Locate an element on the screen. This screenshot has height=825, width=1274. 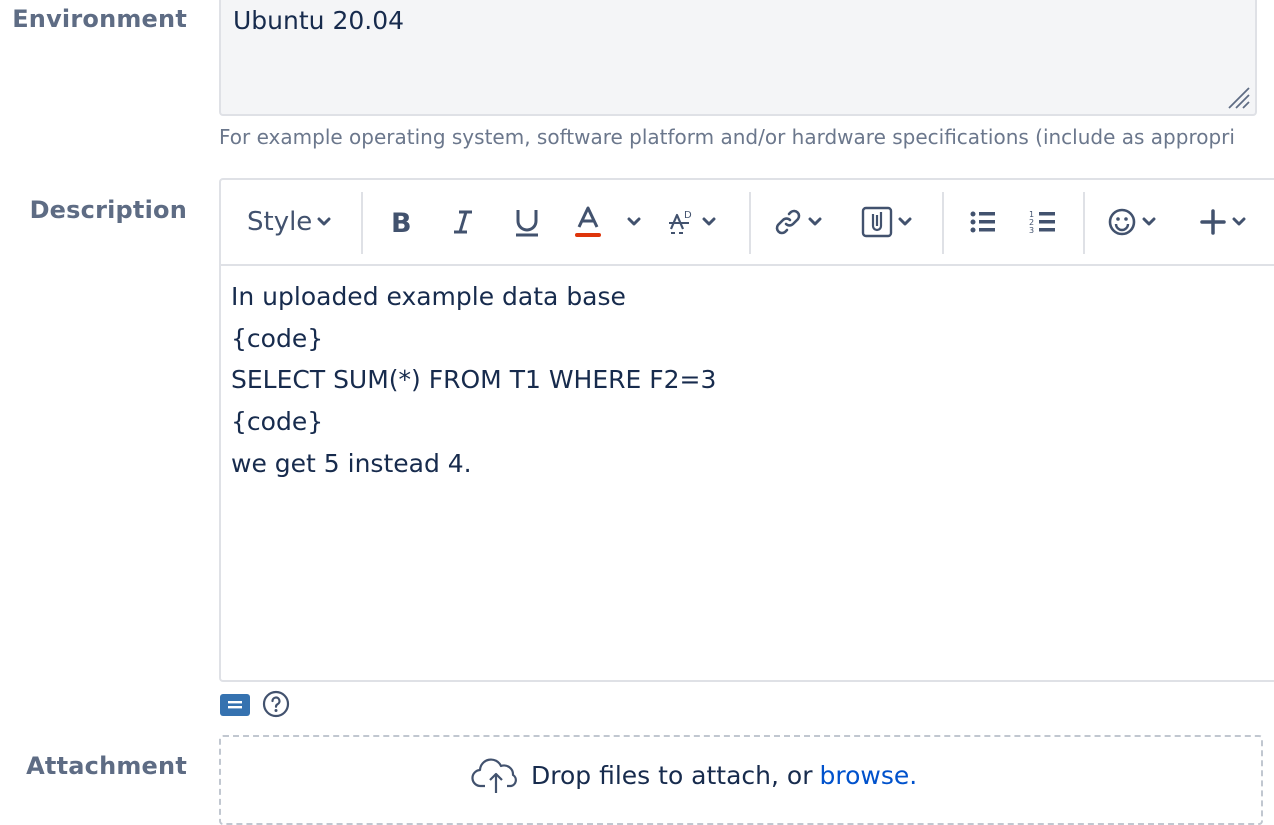
attachment-dropdown is located at coordinates (886, 222).